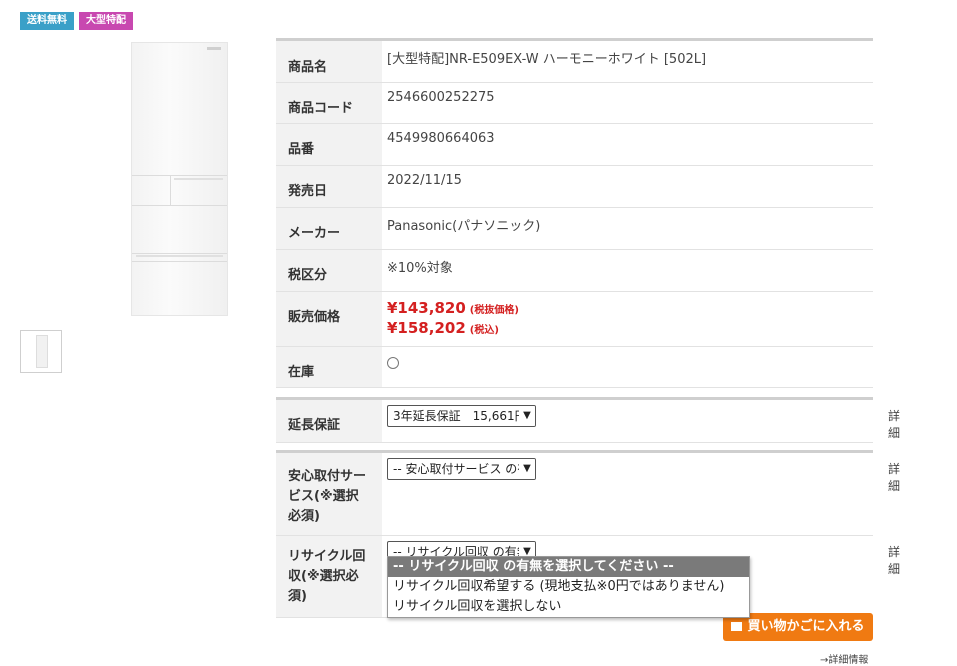 The height and width of the screenshot is (666, 957). What do you see at coordinates (461, 469) in the screenshot?
I see `installation-select: -- 安心取付サービス の有無を選択してください -- ▼` at bounding box center [461, 469].